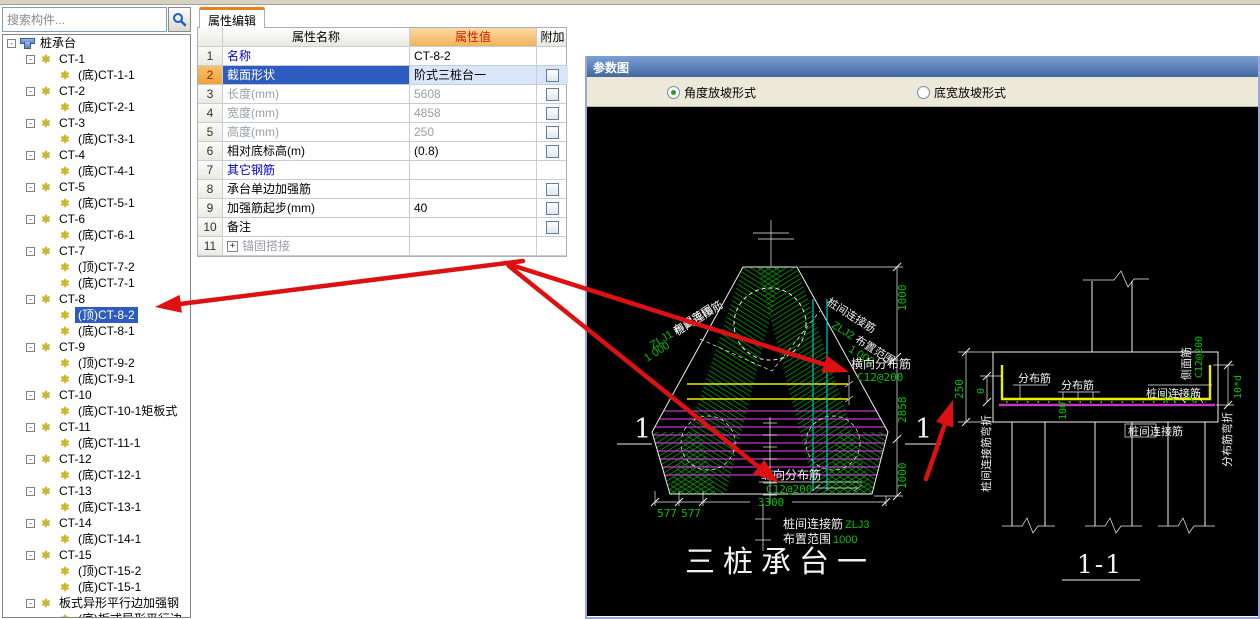 The height and width of the screenshot is (619, 1260). Describe the element at coordinates (96, 459) in the screenshot. I see `tree-item: - CT-12` at that location.